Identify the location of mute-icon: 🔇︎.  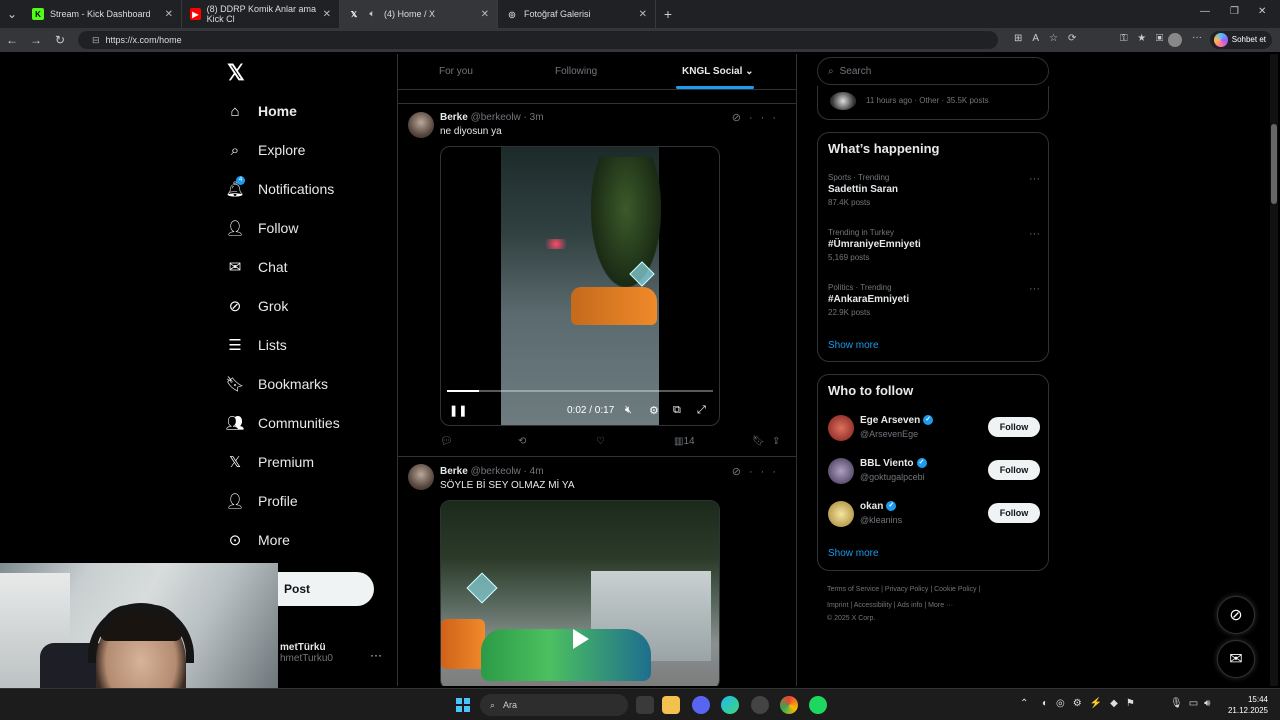
(628, 410).